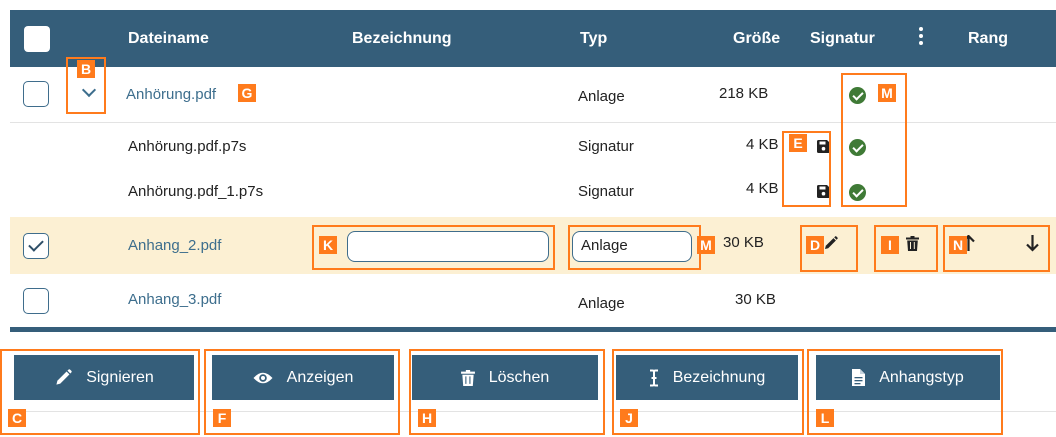 The width and height of the screenshot is (1056, 437). I want to click on annotation-label: J, so click(629, 418).